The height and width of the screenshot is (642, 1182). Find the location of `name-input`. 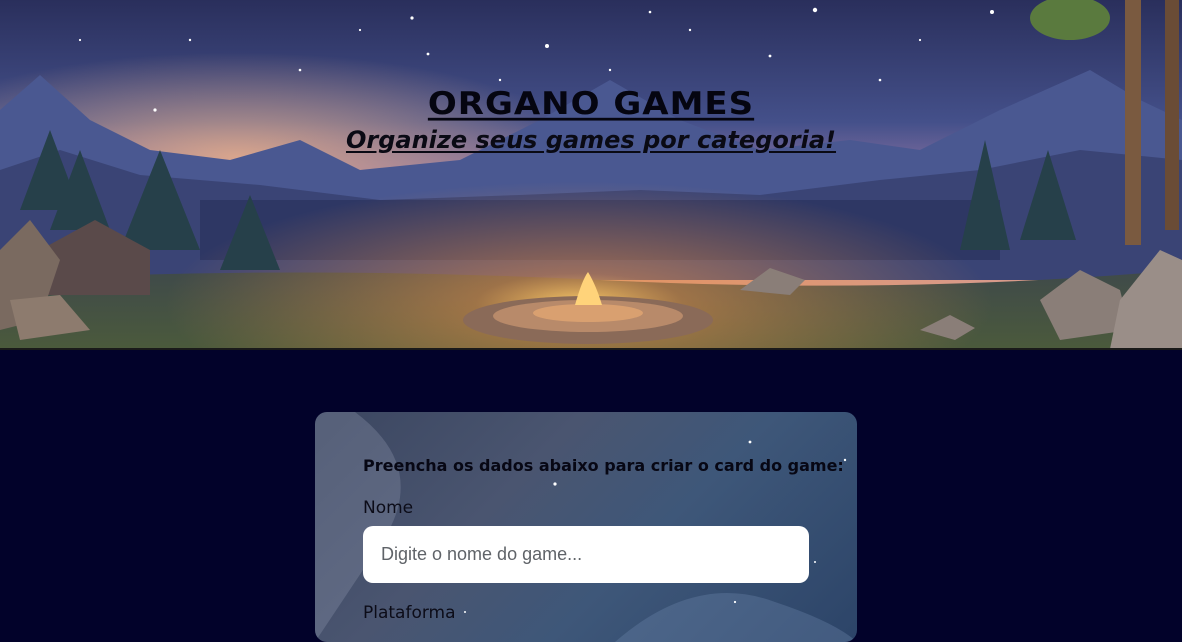

name-input is located at coordinates (586, 554).